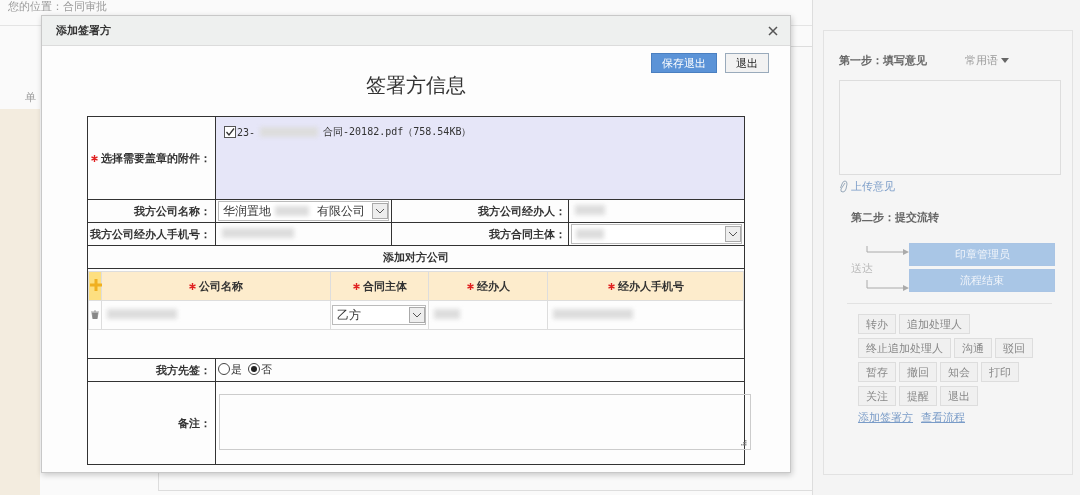 This screenshot has width=1080, height=495. I want to click on file-name: 合同-20182.pdf（758.54KB）, so click(397, 132).